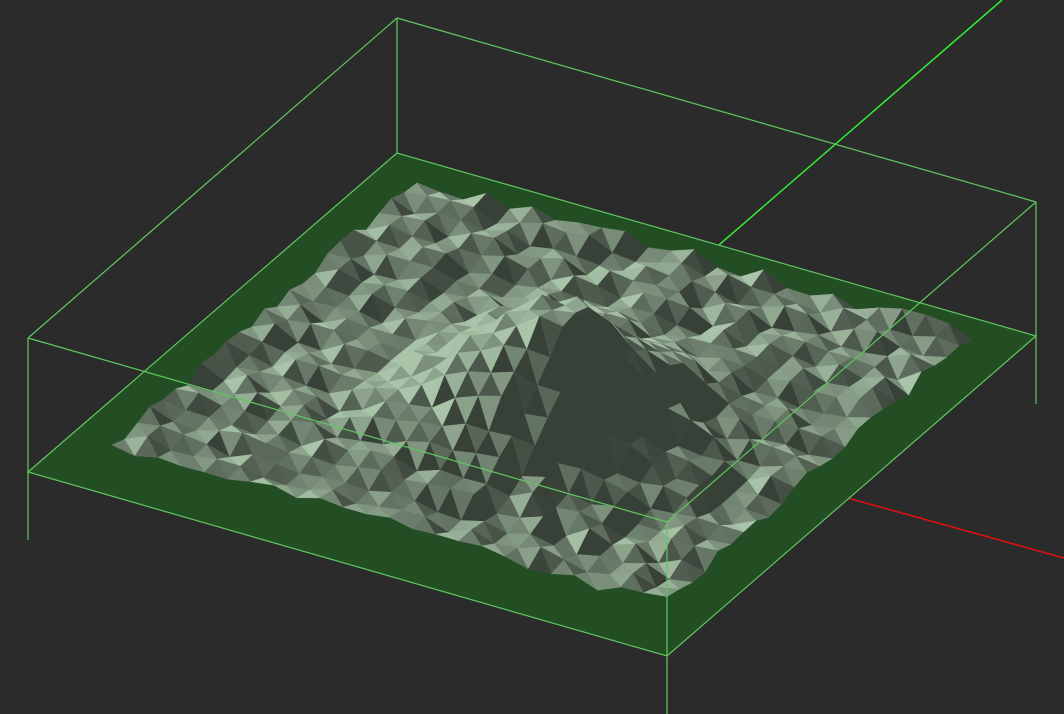 The height and width of the screenshot is (714, 1064). Describe the element at coordinates (846, 135) in the screenshot. I see `y-axis-line` at that location.